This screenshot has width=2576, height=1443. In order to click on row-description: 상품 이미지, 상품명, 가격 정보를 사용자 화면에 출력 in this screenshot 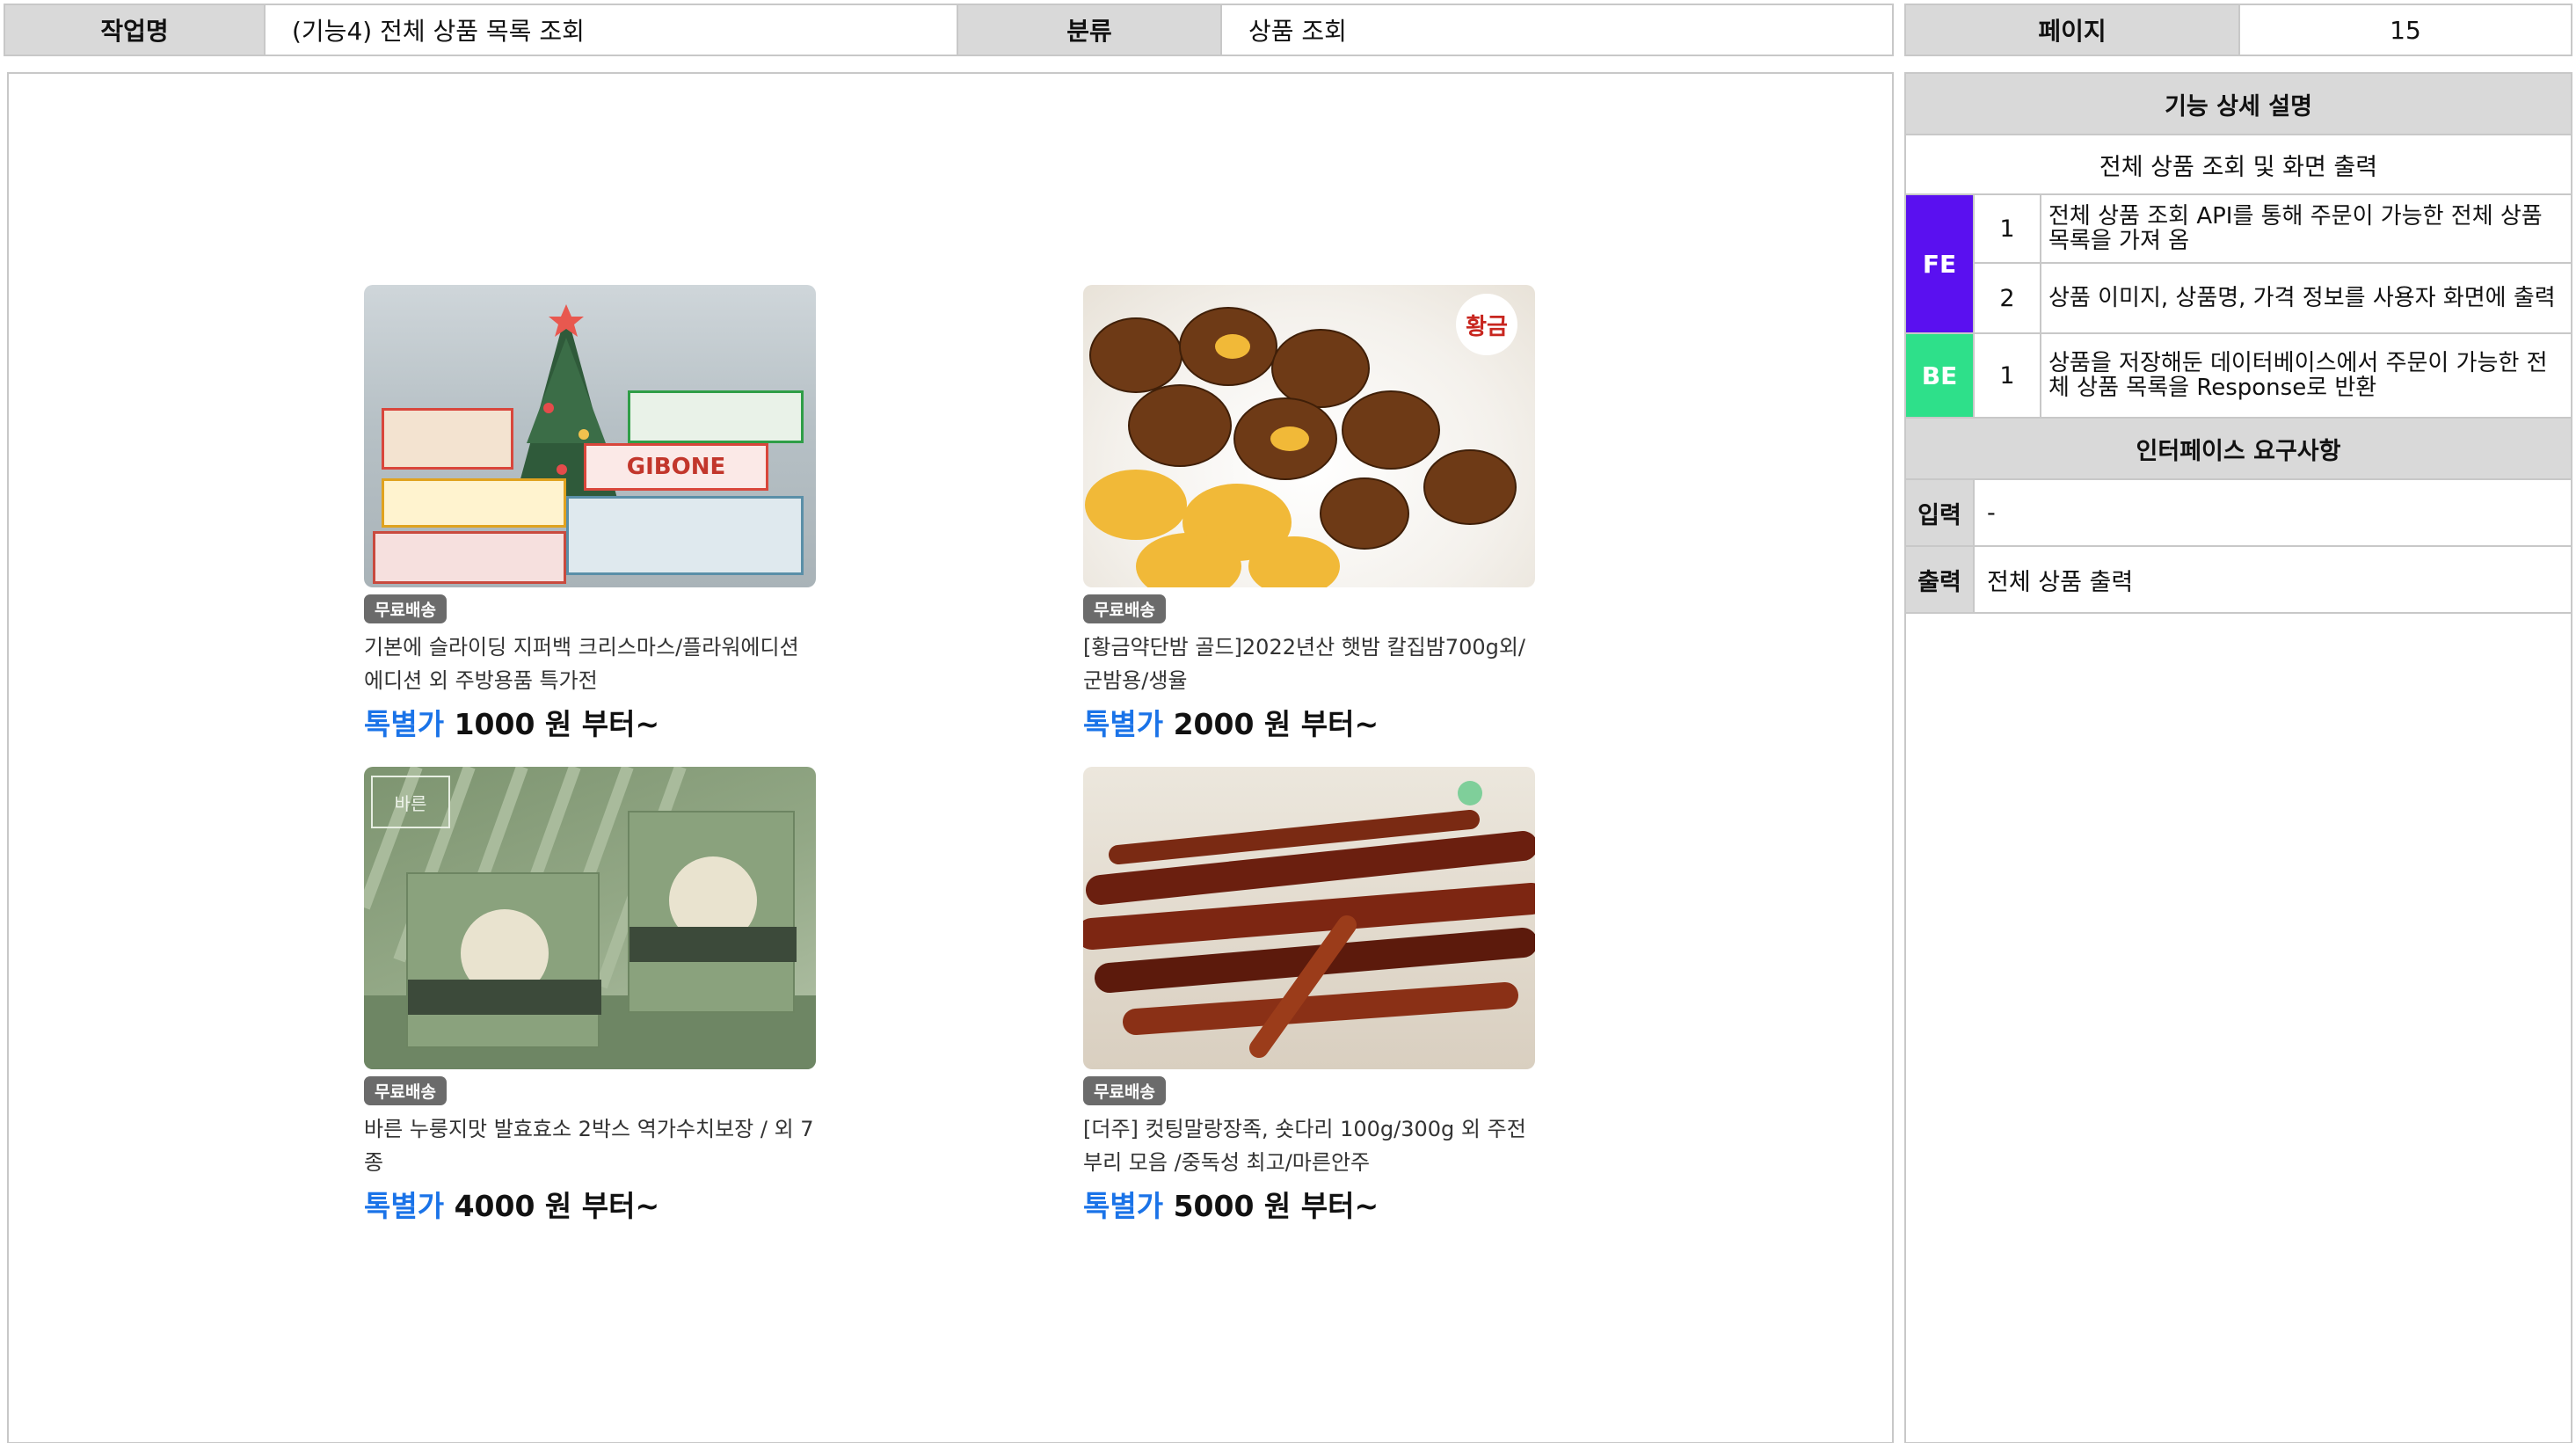, I will do `click(2302, 298)`.